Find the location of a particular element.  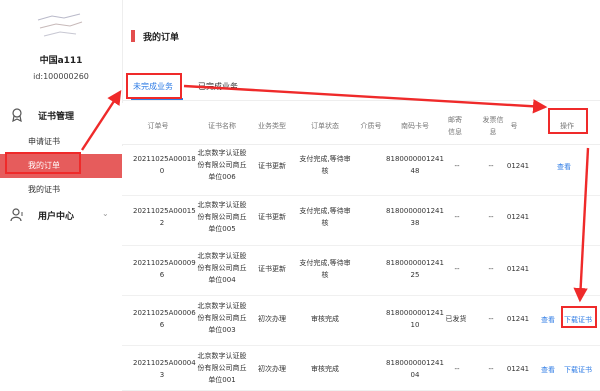

nav-group-user-center: 用户中心 ⌄ is located at coordinates (61, 216).